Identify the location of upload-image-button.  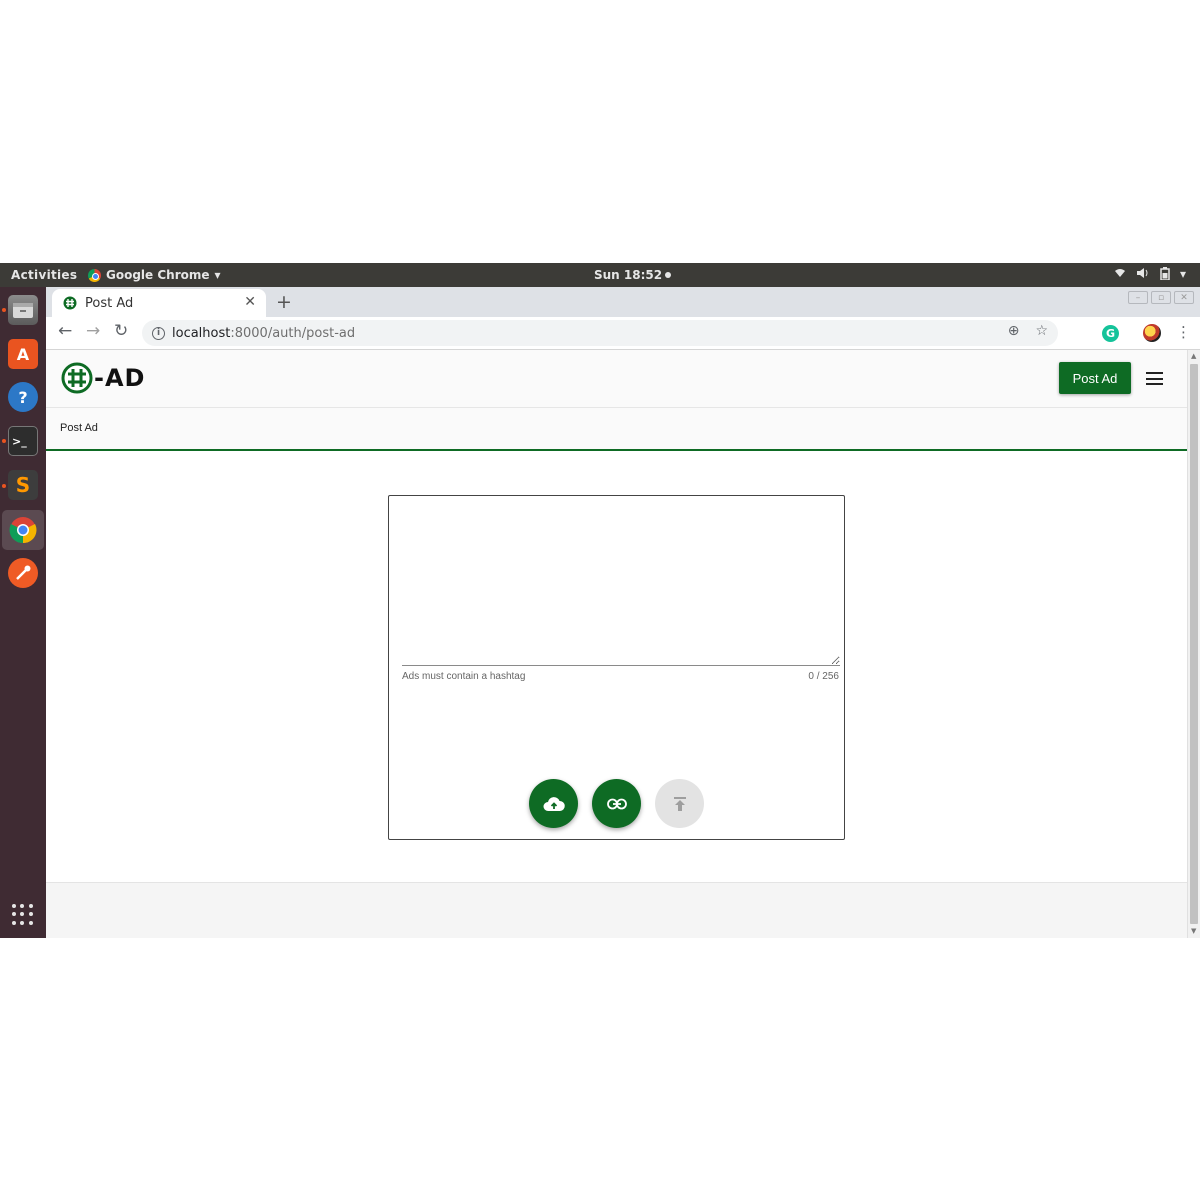
(553, 803).